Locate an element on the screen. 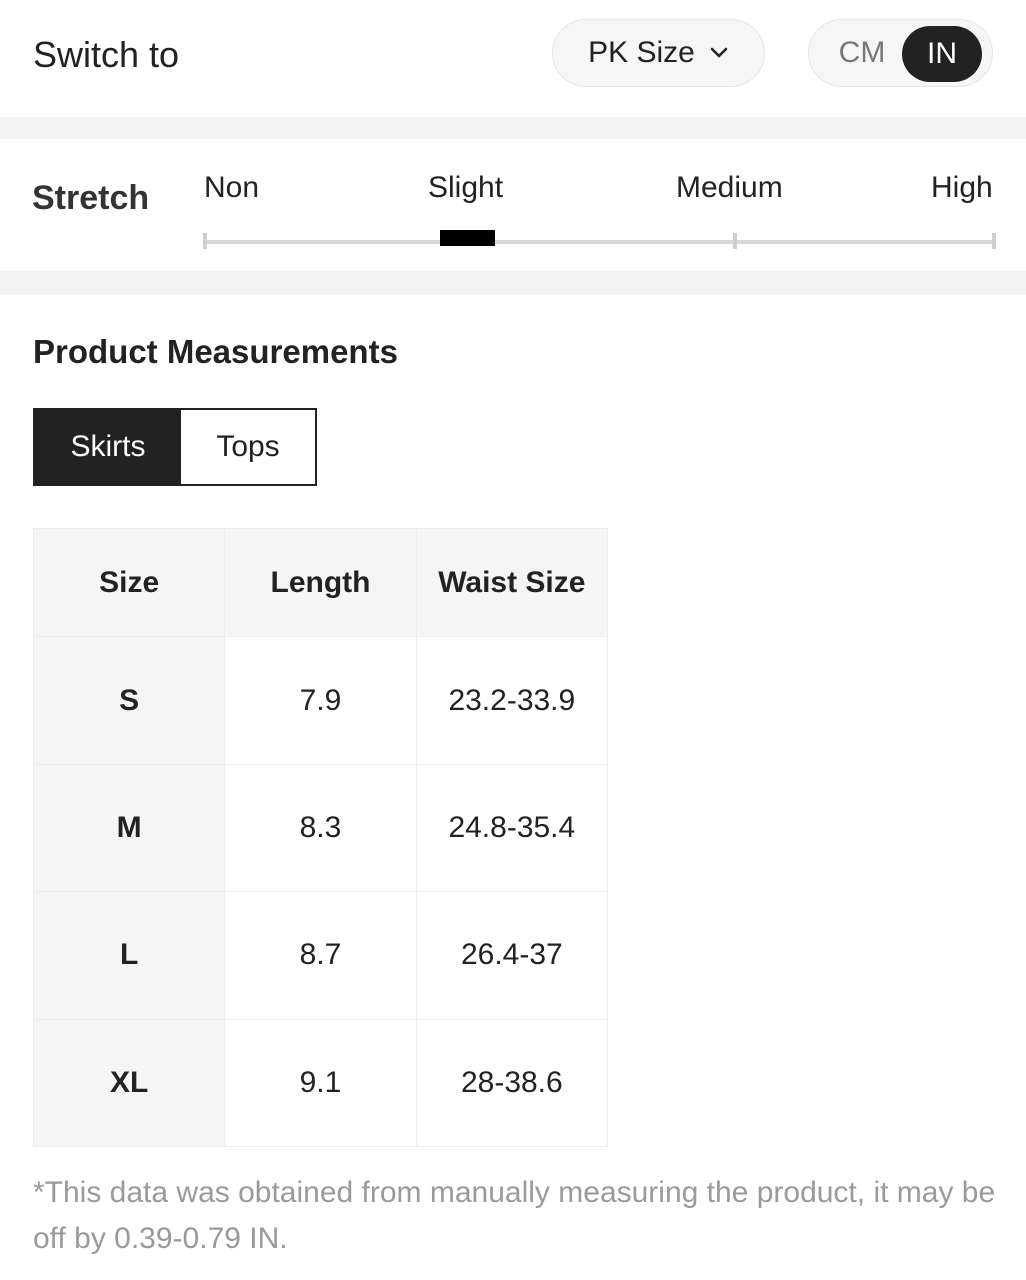 Image resolution: width=1026 pixels, height=1280 pixels. column-header-waist-size: Waist Size is located at coordinates (512, 582).